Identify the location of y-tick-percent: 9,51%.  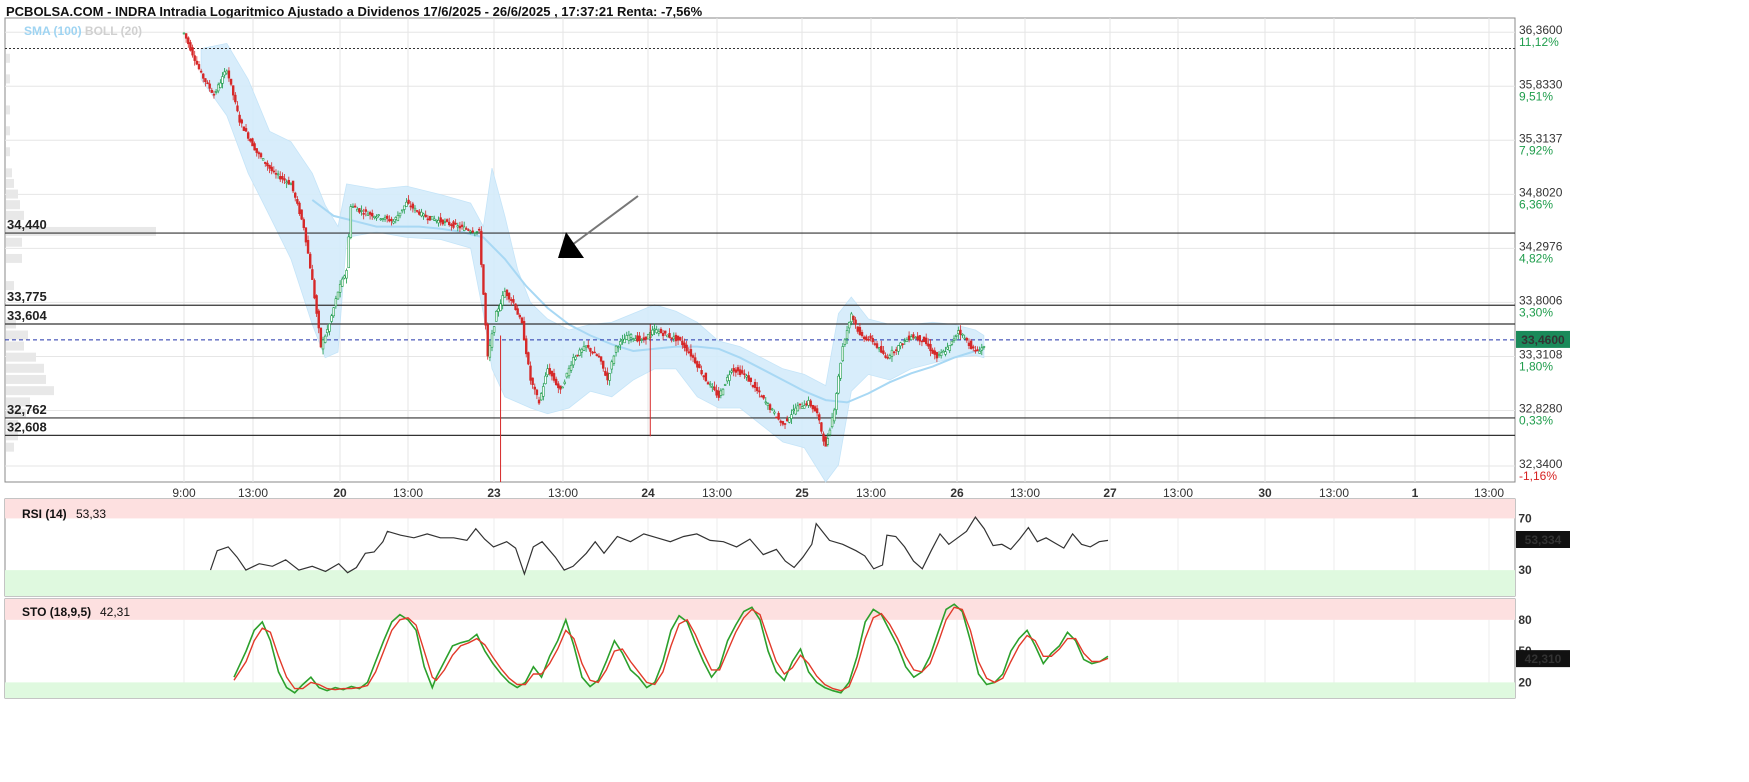
(1536, 96).